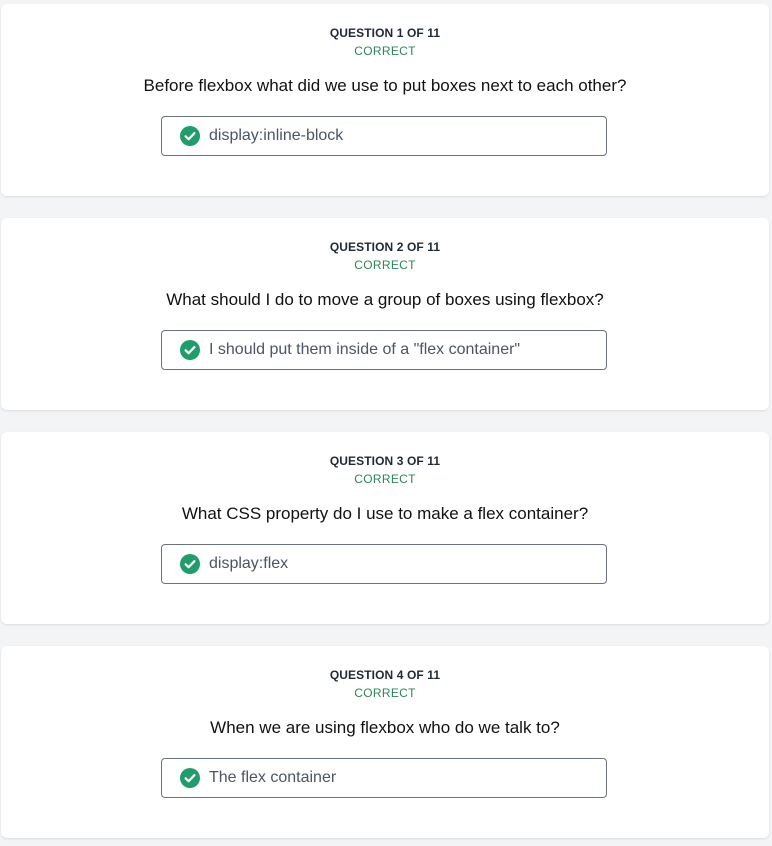 This screenshot has width=772, height=846. What do you see at coordinates (273, 777) in the screenshot?
I see `answer-text: The flex container` at bounding box center [273, 777].